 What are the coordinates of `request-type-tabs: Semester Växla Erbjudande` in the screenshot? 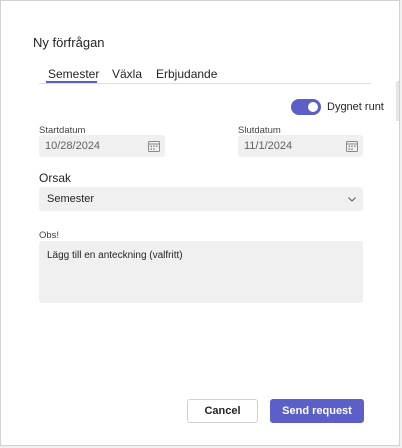 It's located at (205, 73).